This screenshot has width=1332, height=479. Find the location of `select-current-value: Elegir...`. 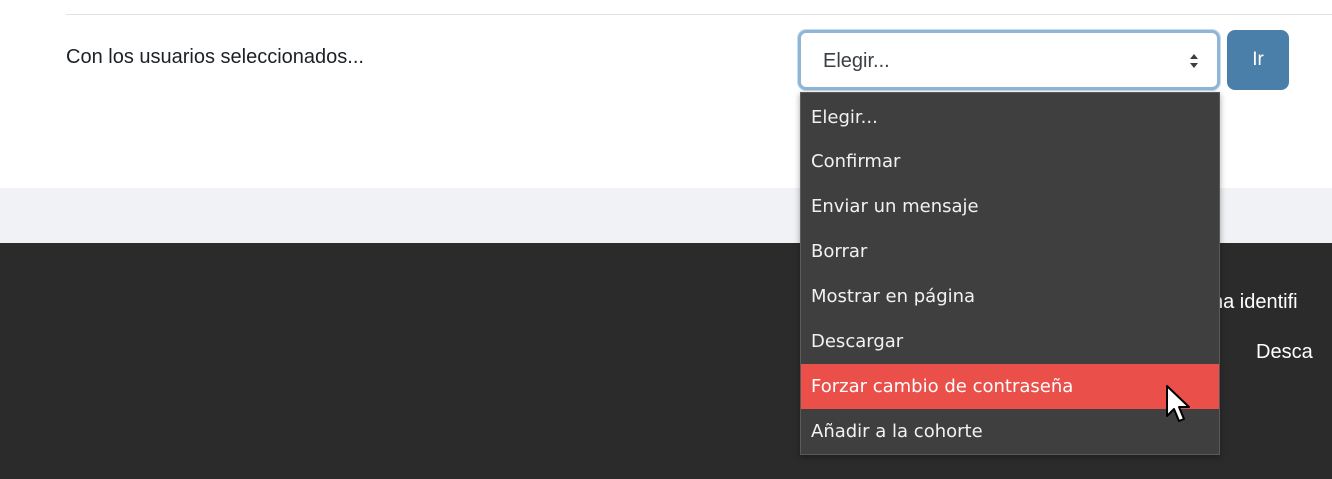

select-current-value: Elegir... is located at coordinates (856, 61).